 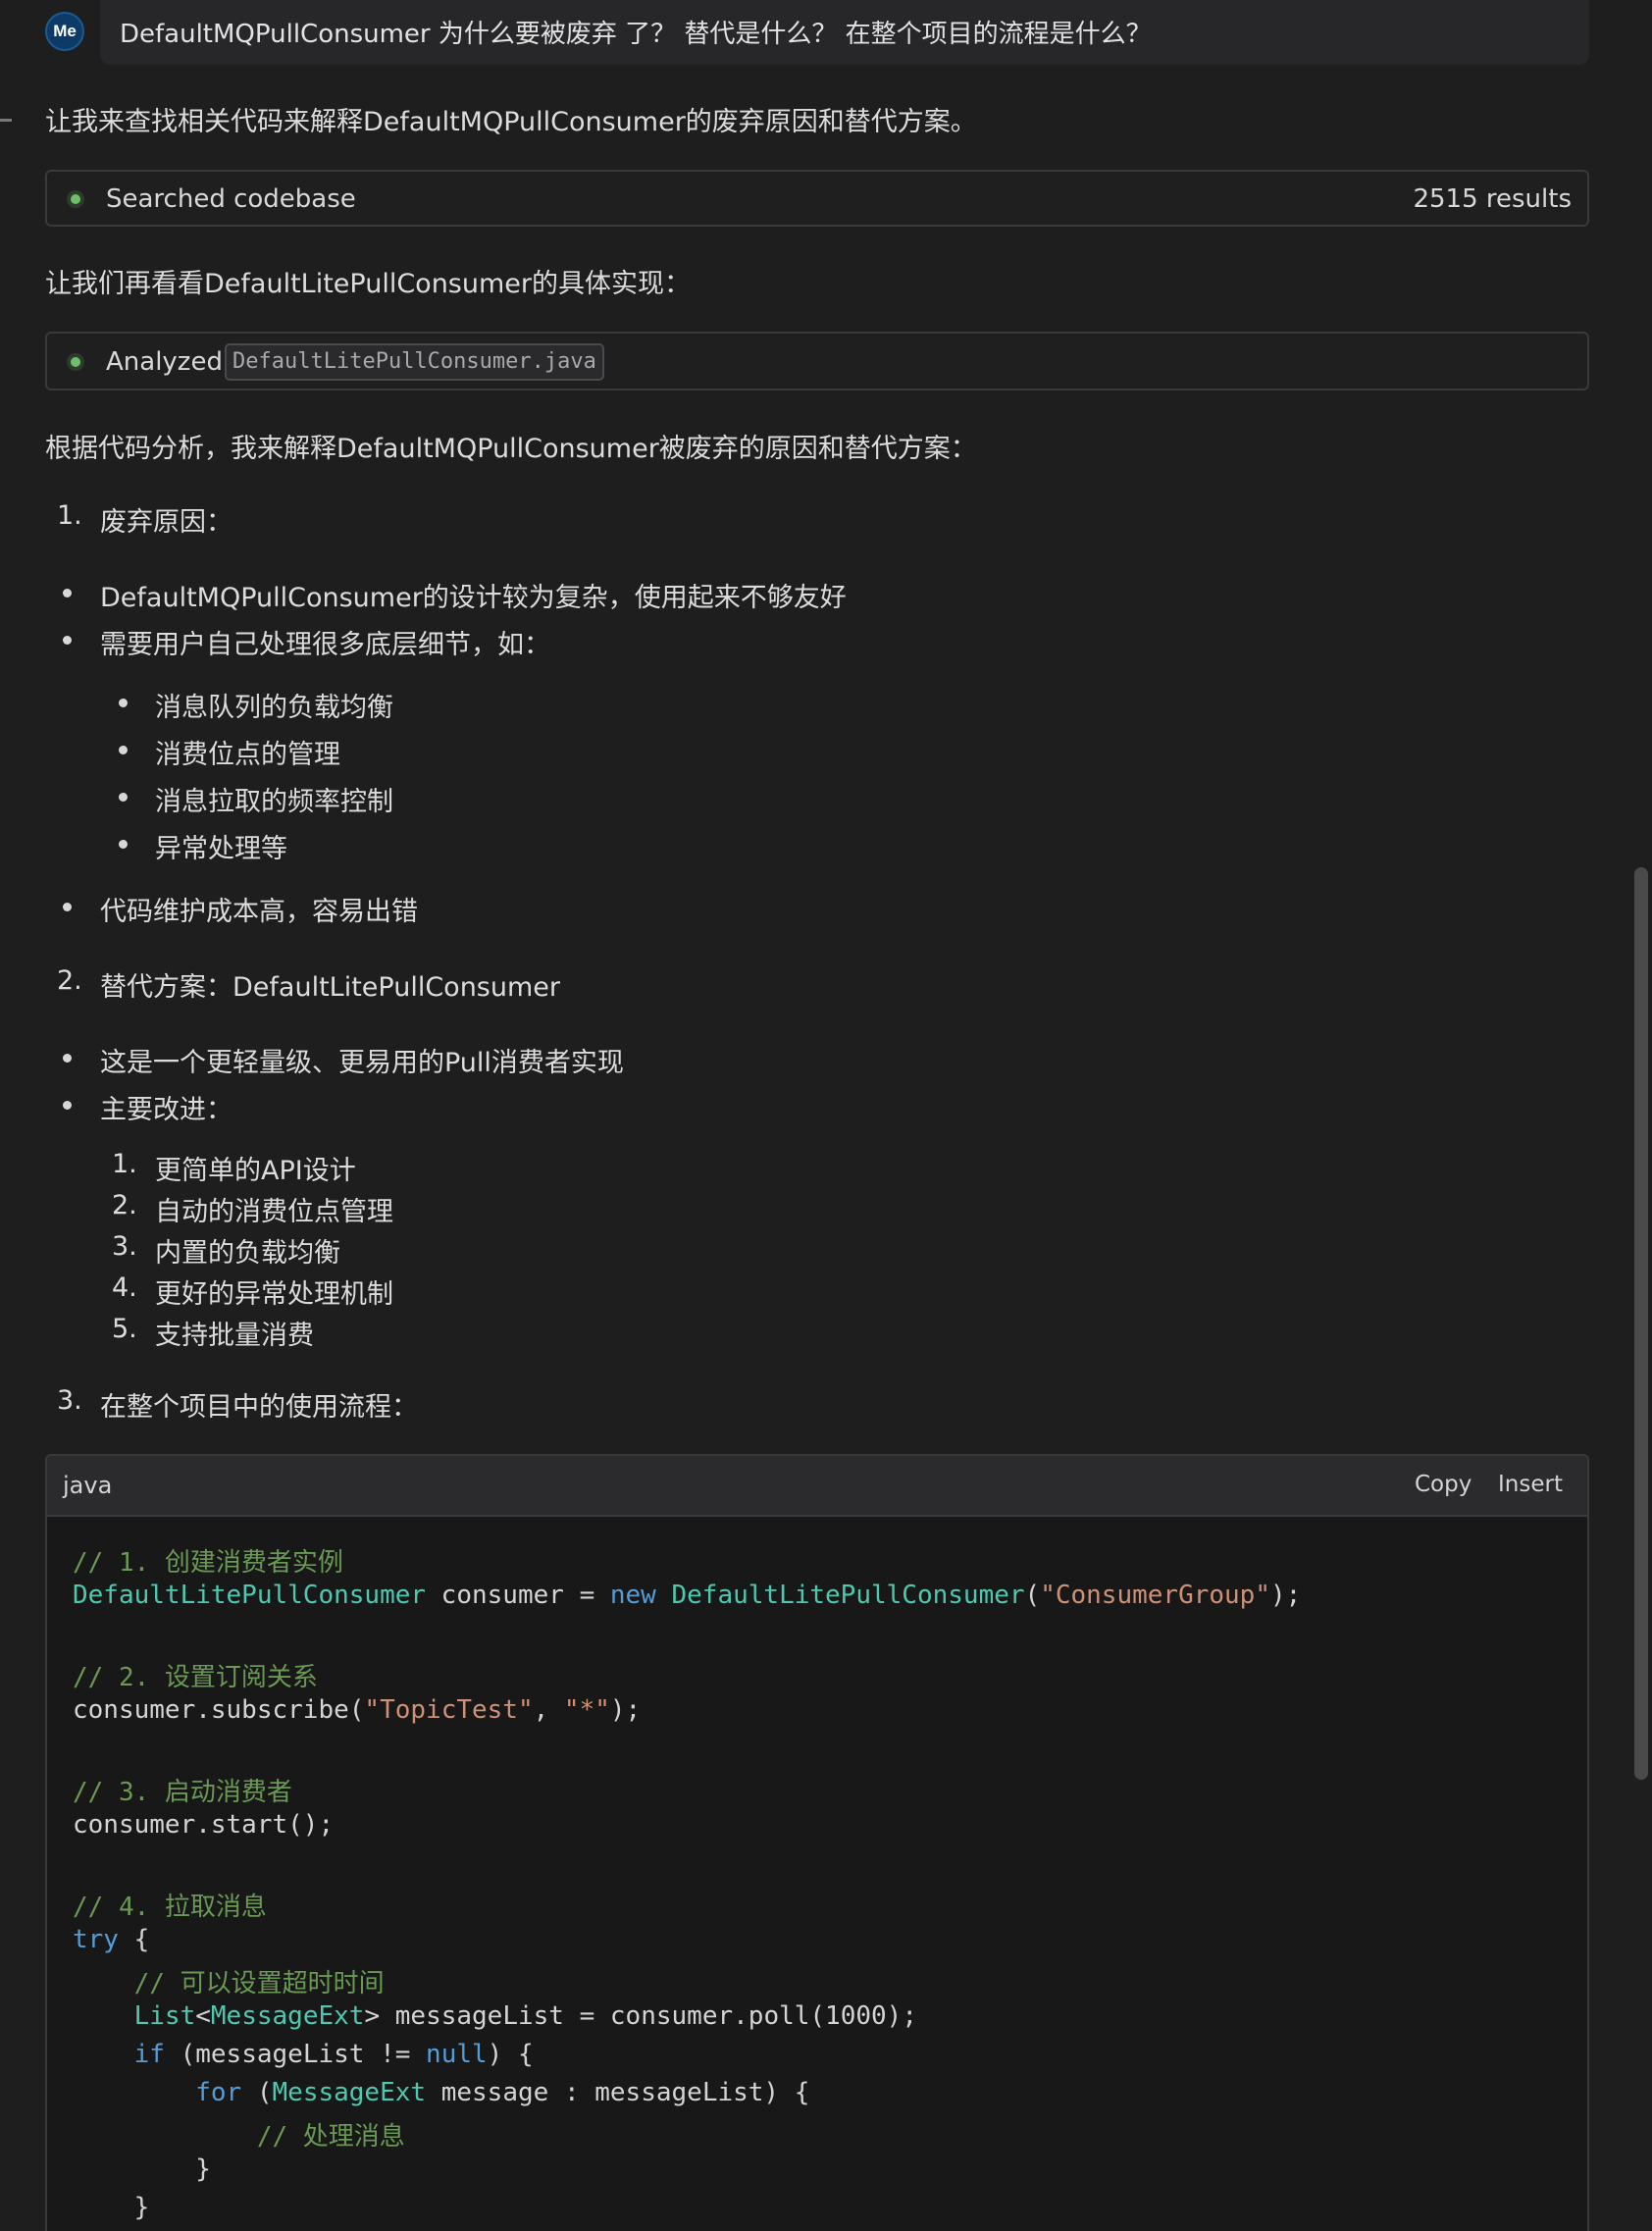 I want to click on code-header: java Copy Insert, so click(x=817, y=1486).